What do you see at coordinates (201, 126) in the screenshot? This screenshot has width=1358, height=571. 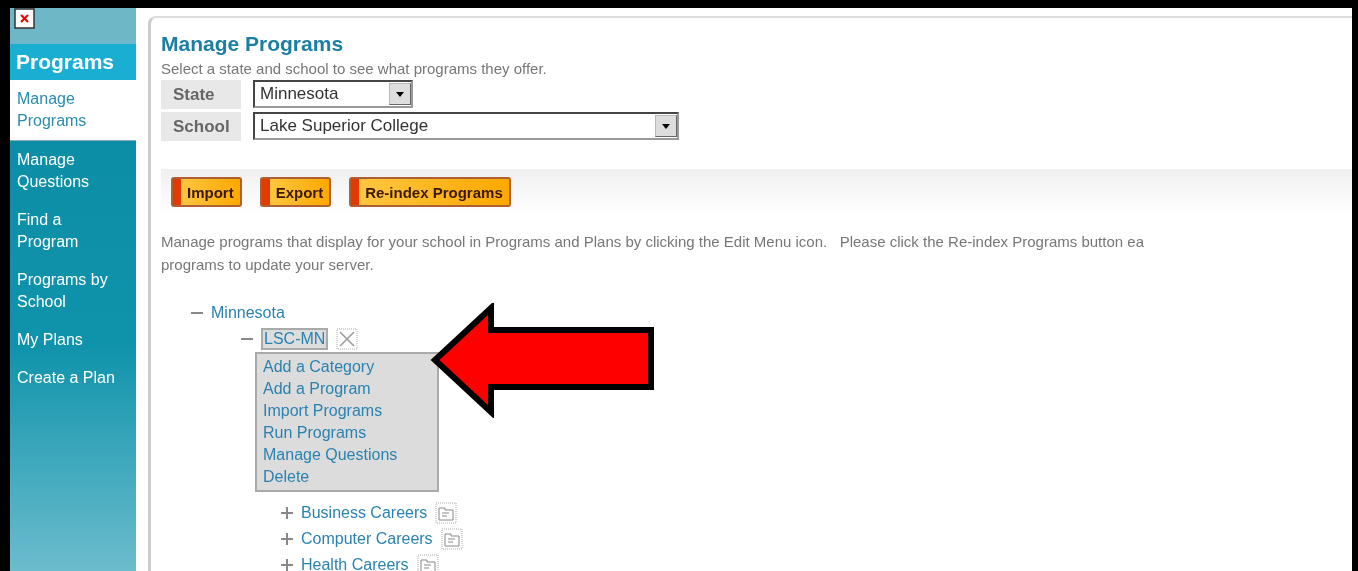 I see `field-label: School` at bounding box center [201, 126].